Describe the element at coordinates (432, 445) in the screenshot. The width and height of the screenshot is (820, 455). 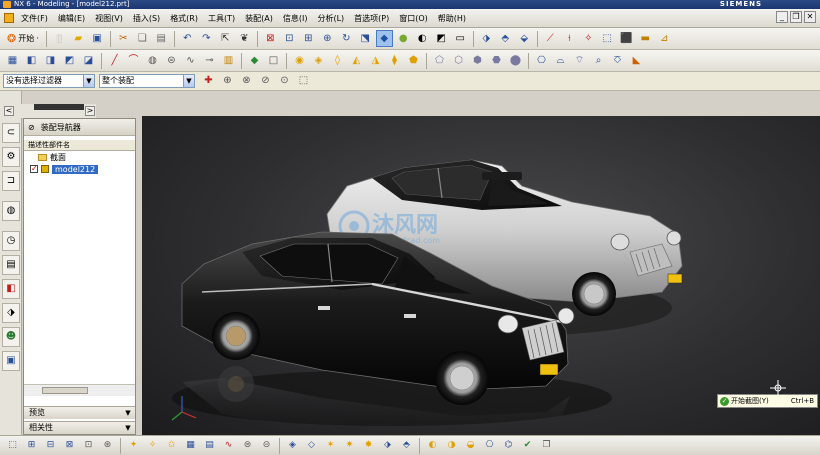
I see `display-icon: ◐` at that location.